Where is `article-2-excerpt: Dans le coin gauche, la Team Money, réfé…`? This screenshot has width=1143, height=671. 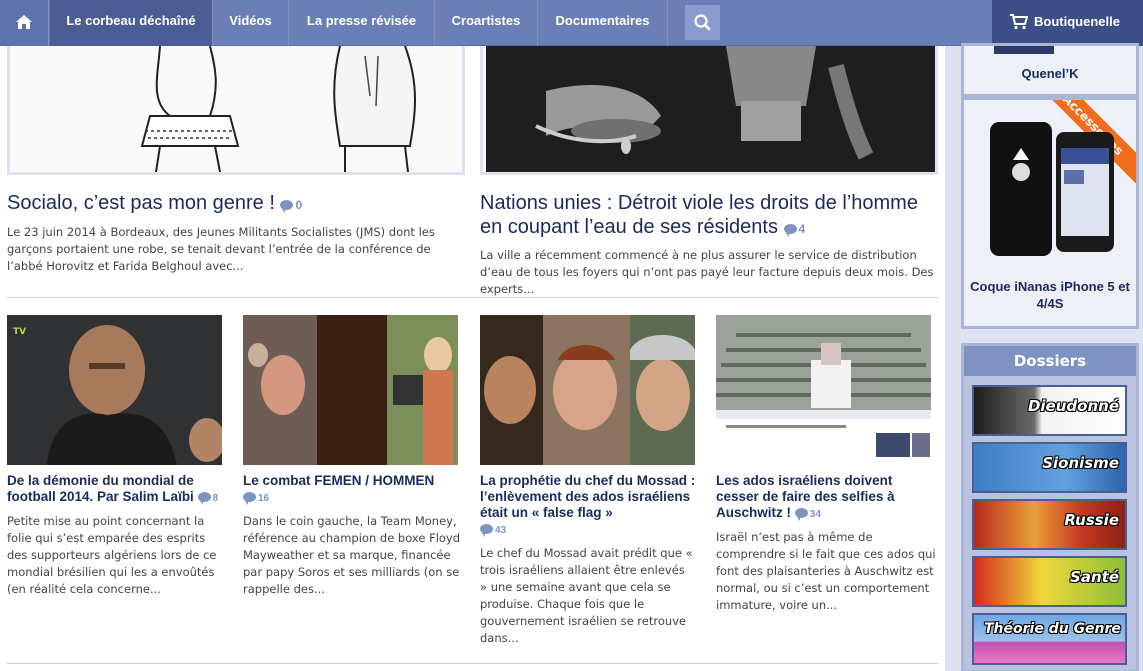
article-2-excerpt: Dans le coin gauche, la Team Money, réfé… is located at coordinates (352, 555).